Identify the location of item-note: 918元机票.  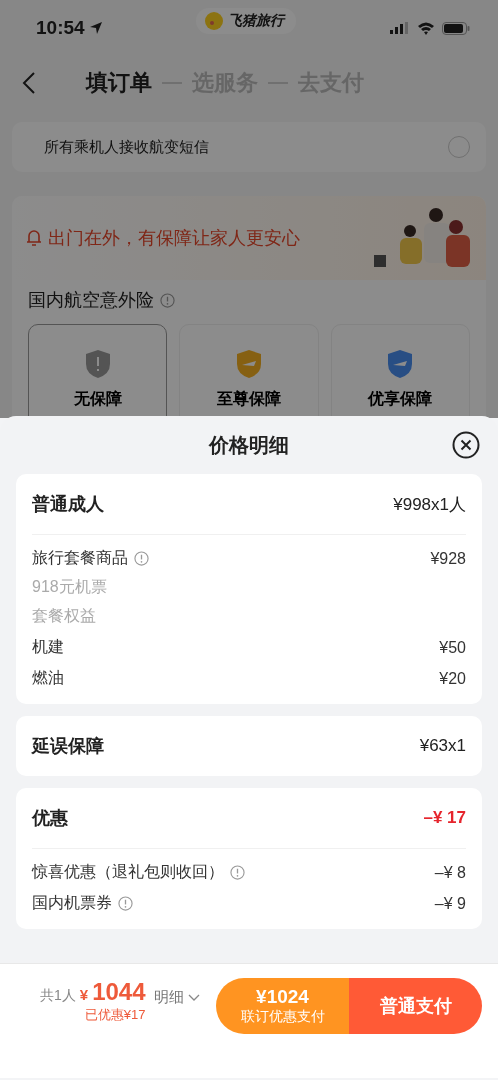
(70, 587).